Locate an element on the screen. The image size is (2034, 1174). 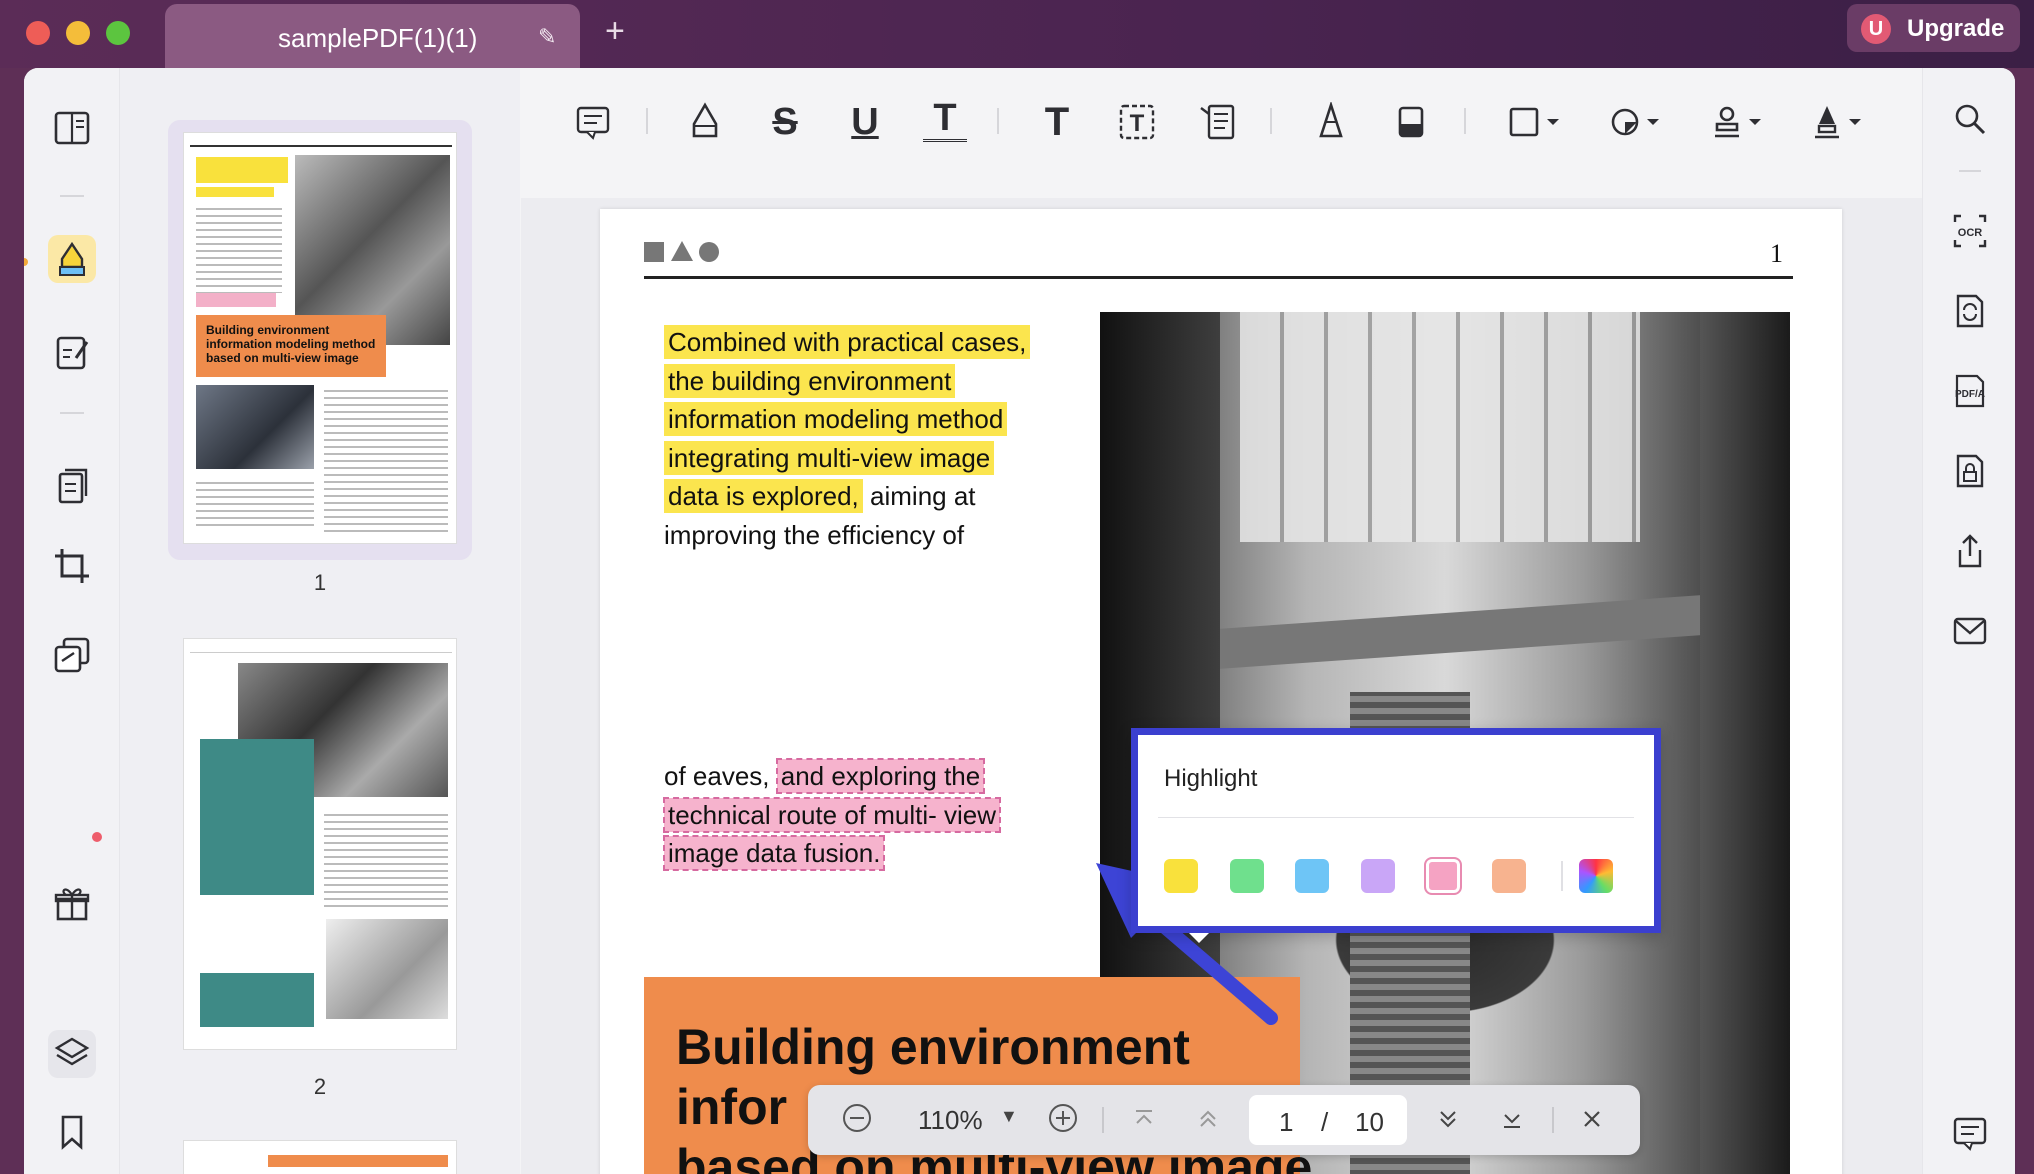
ocr-icon: OCR is located at coordinates (1970, 231).